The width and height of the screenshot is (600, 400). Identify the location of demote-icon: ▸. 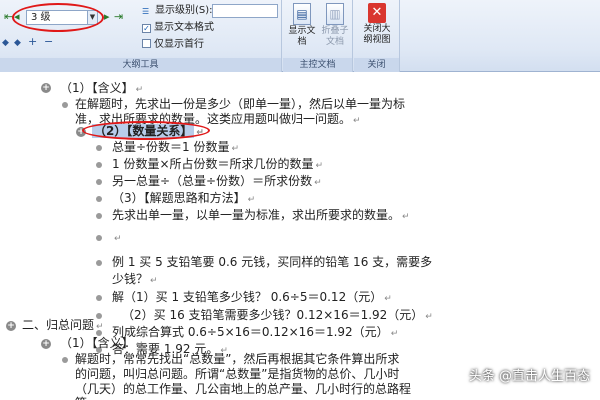
(107, 17).